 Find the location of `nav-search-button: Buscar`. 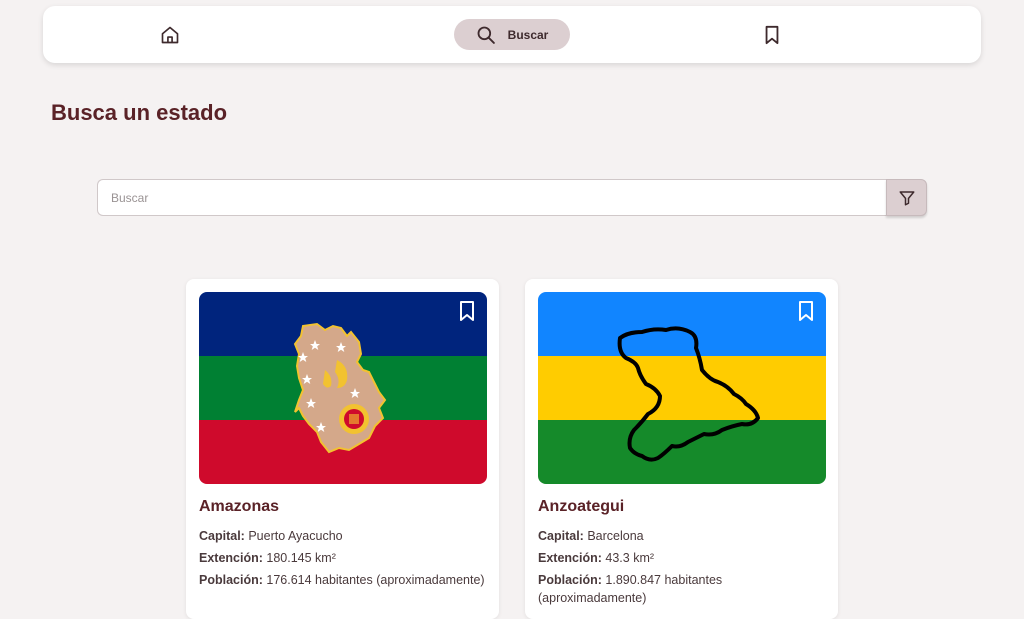

nav-search-button: Buscar is located at coordinates (512, 34).